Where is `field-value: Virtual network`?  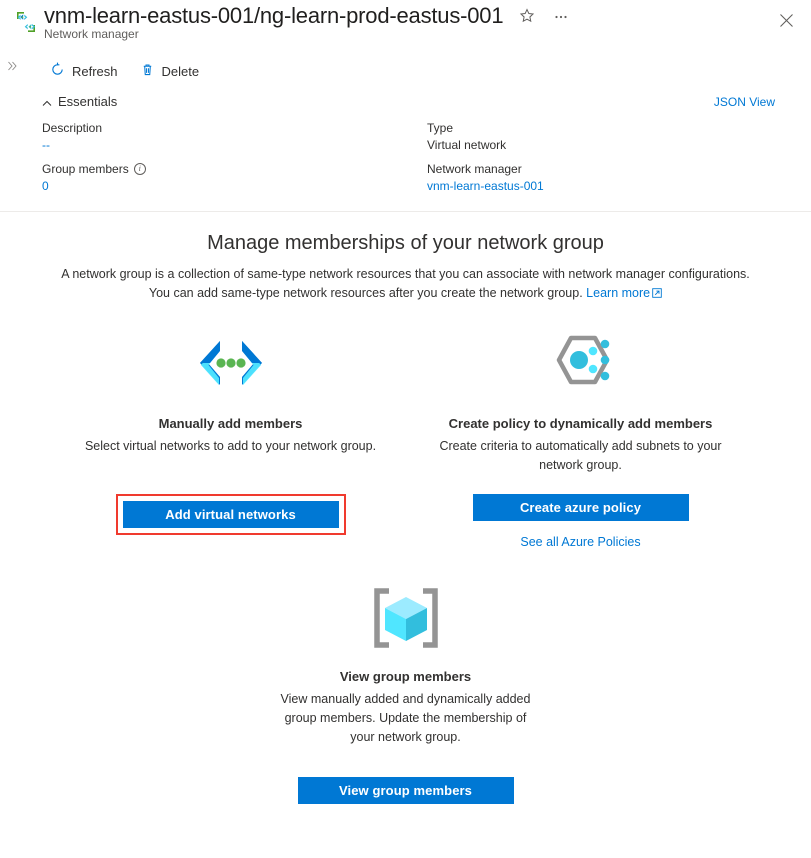 field-value: Virtual network is located at coordinates (467, 145).